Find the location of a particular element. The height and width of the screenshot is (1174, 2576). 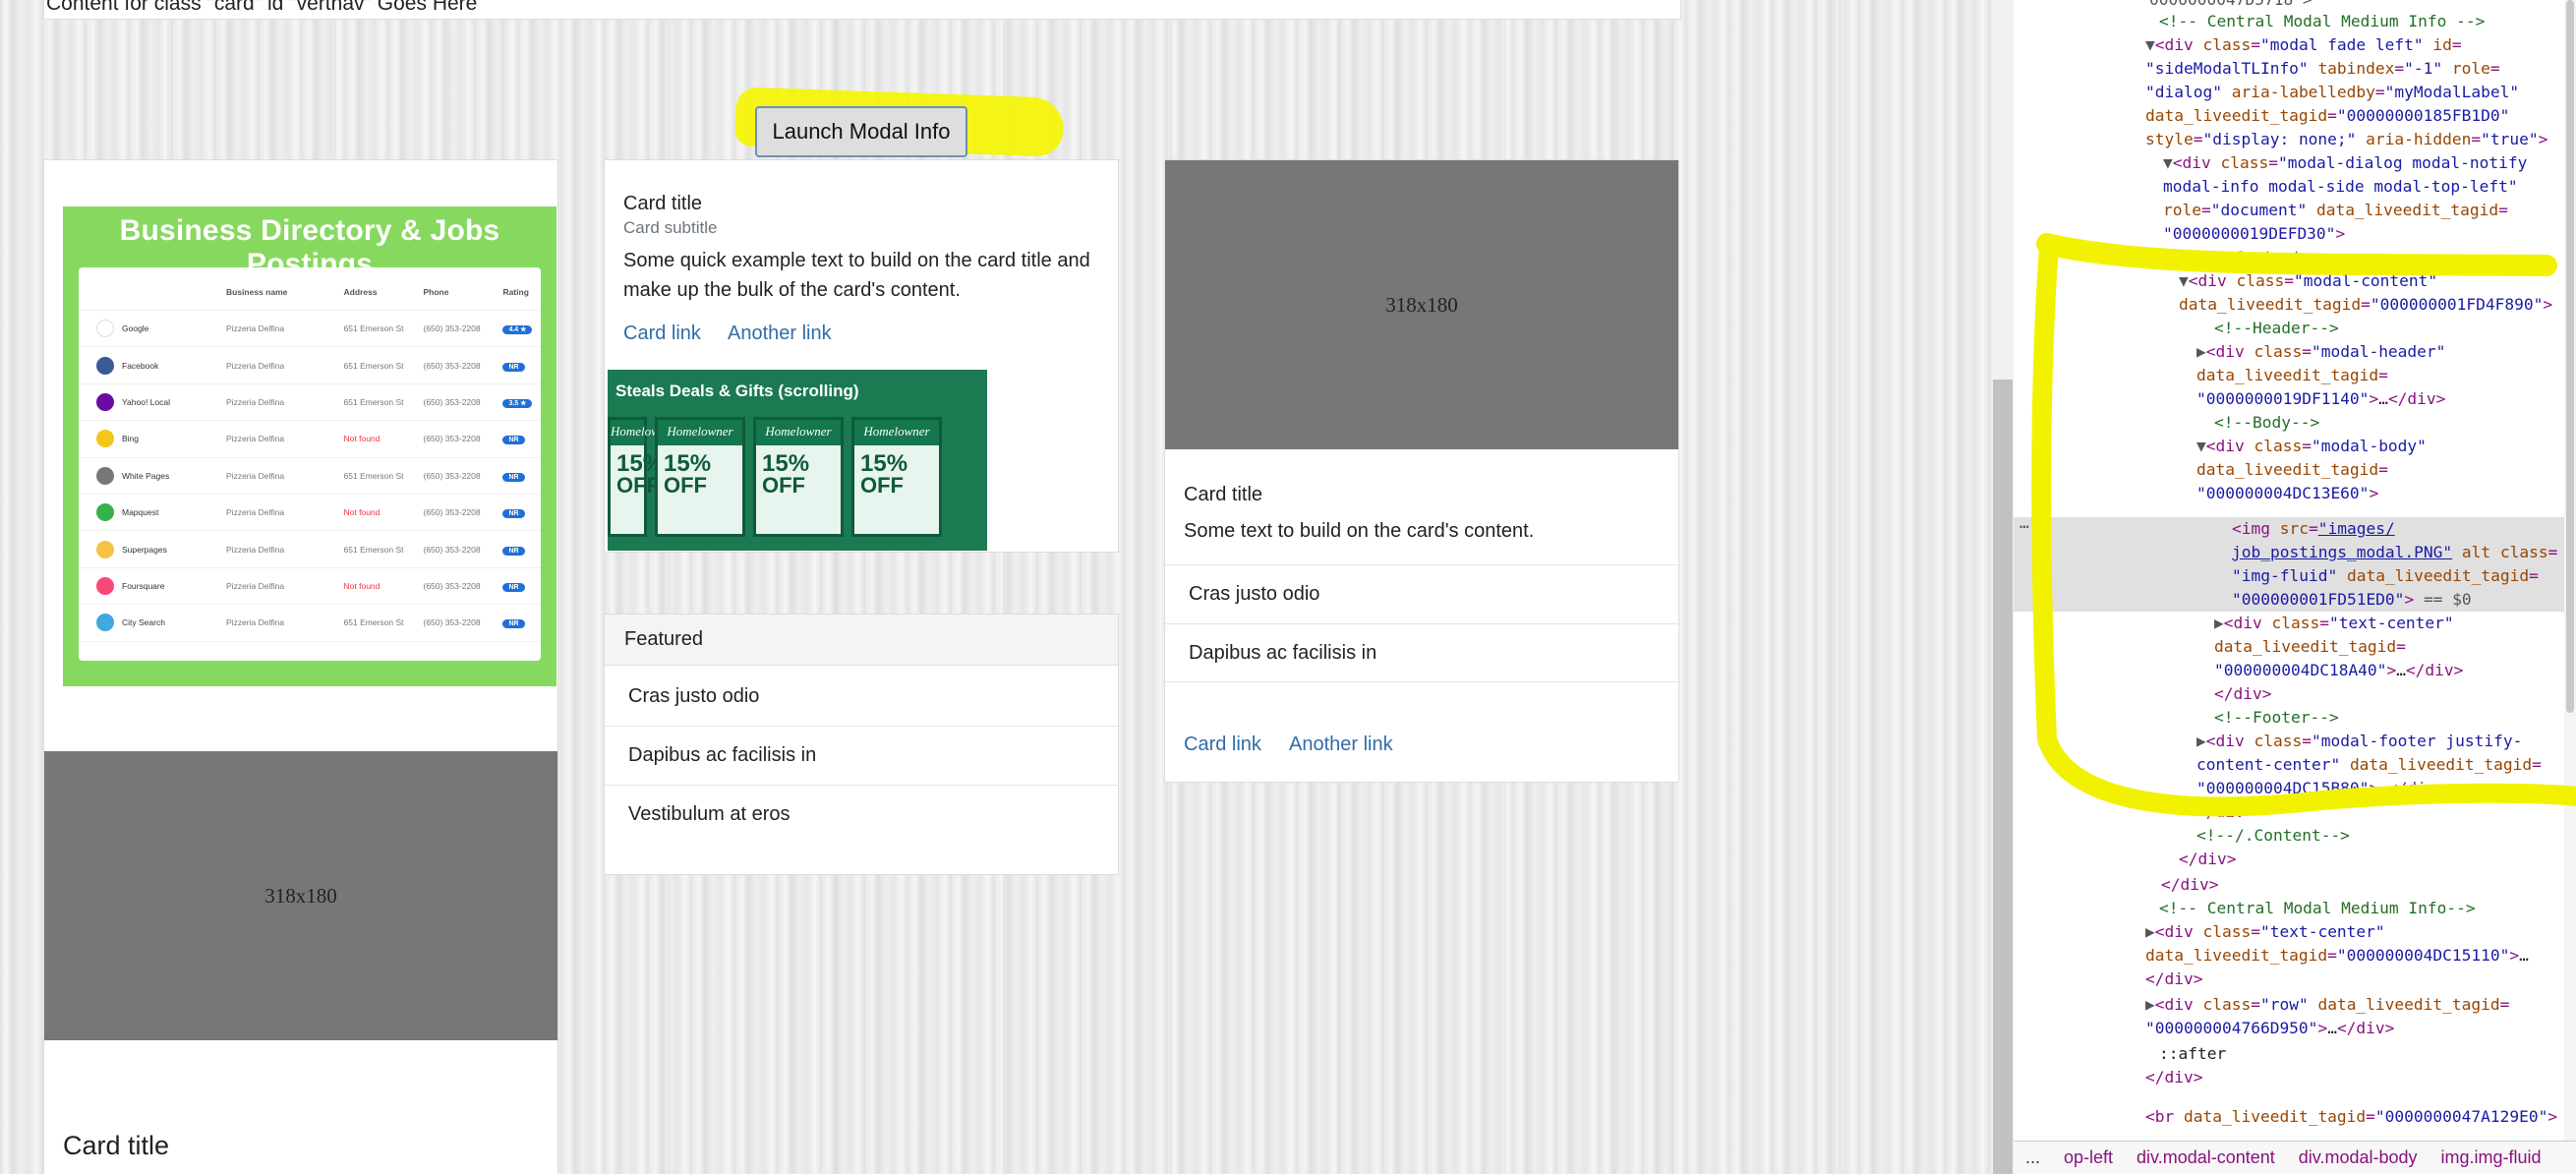

breadcrumb-item: div.modal-content is located at coordinates (2206, 1157).